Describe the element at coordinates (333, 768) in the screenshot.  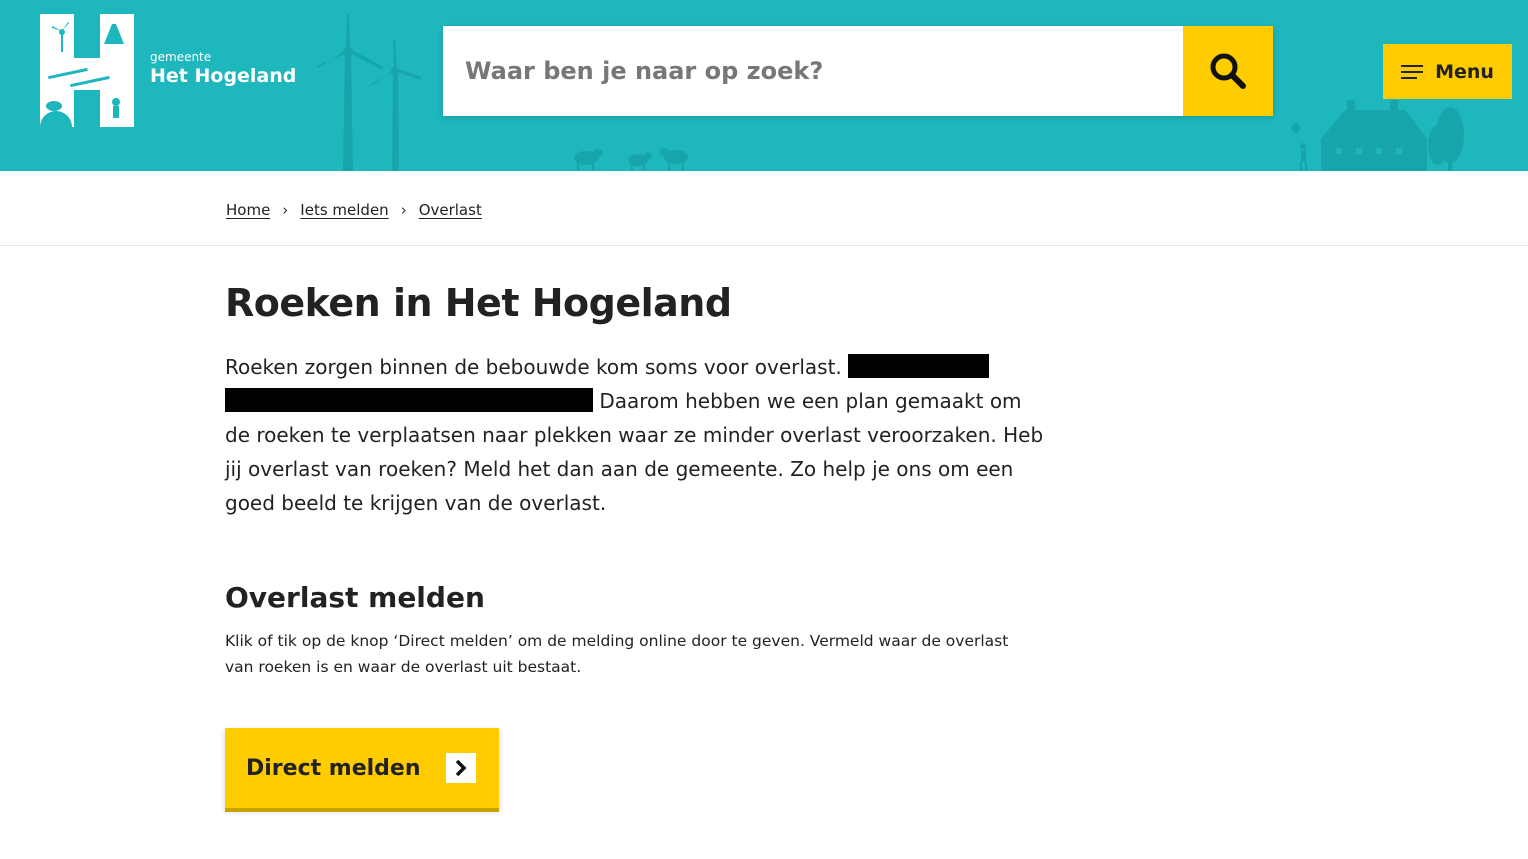
I see `direct-melden-label: Direct melden` at that location.